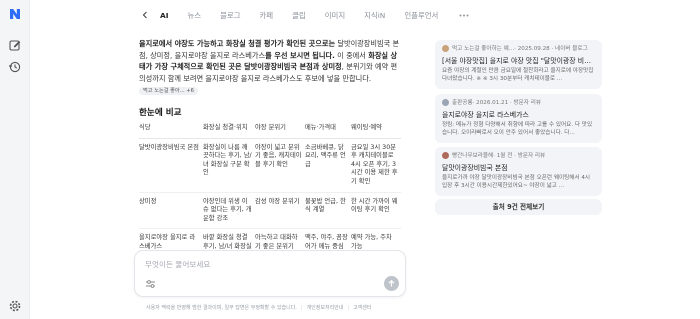  I want to click on table-cell: 야장이 넓고 분위기 좋음, 캐치테이블 후기 확인, so click(280, 165).